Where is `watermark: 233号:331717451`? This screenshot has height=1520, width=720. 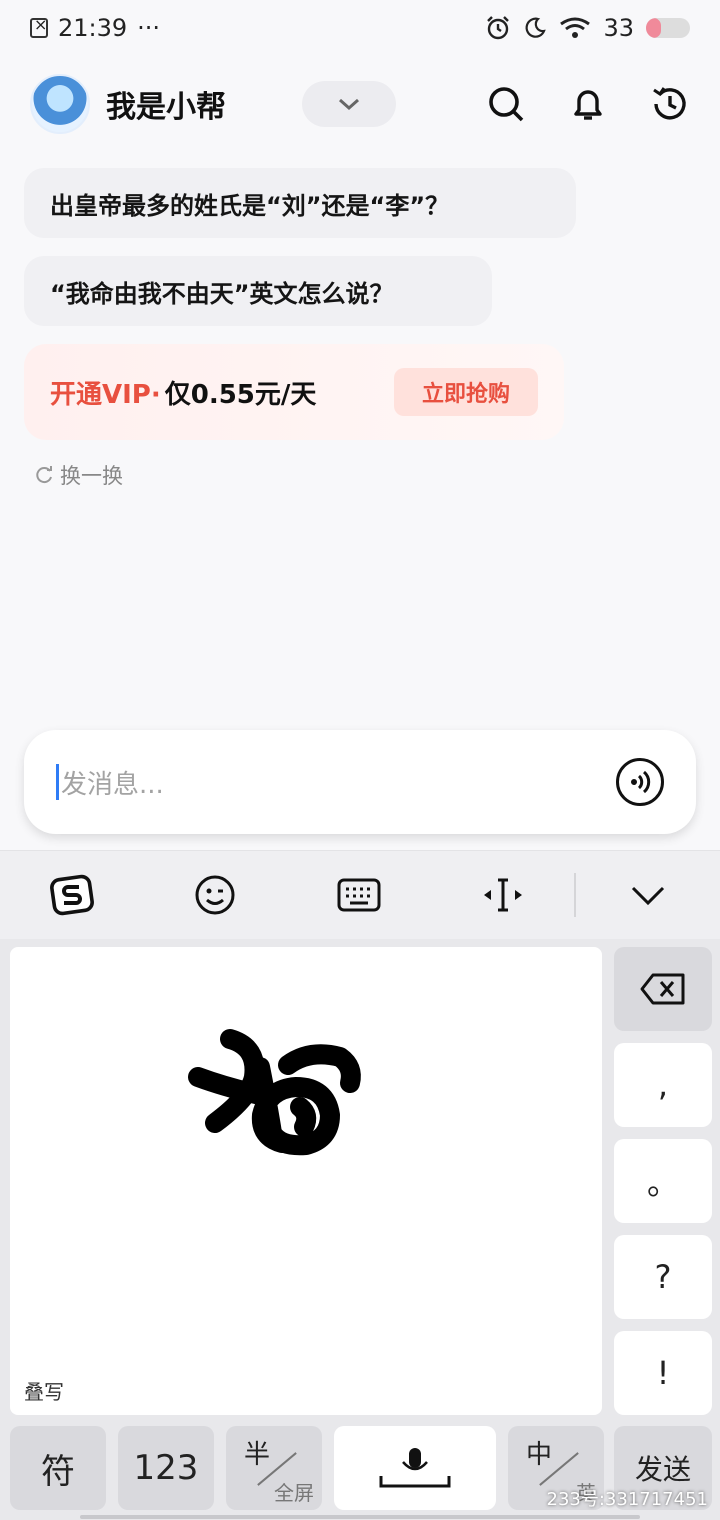 watermark: 233号:331717451 is located at coordinates (627, 1499).